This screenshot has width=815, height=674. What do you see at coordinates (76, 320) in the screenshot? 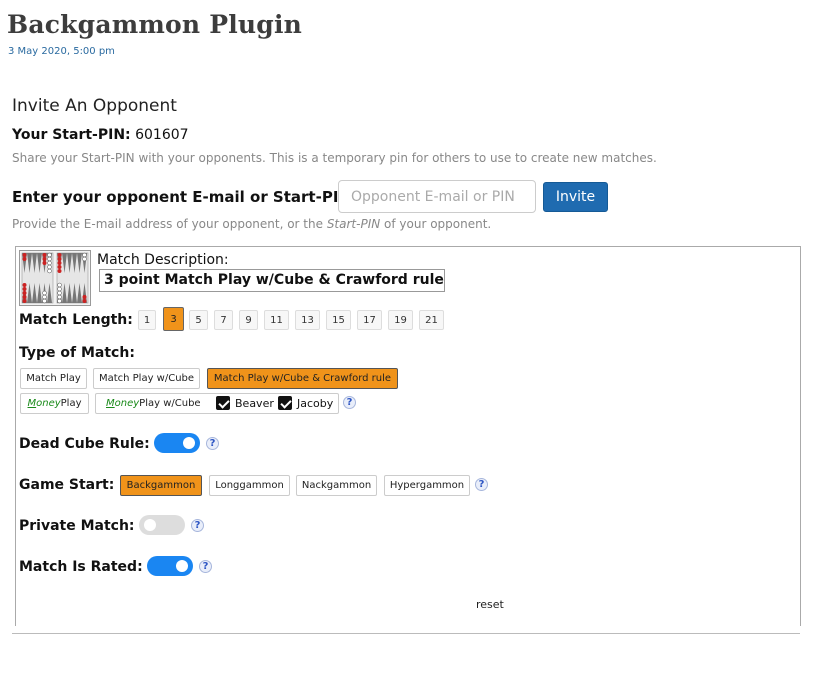
I see `match-length-label: Match Length:` at bounding box center [76, 320].